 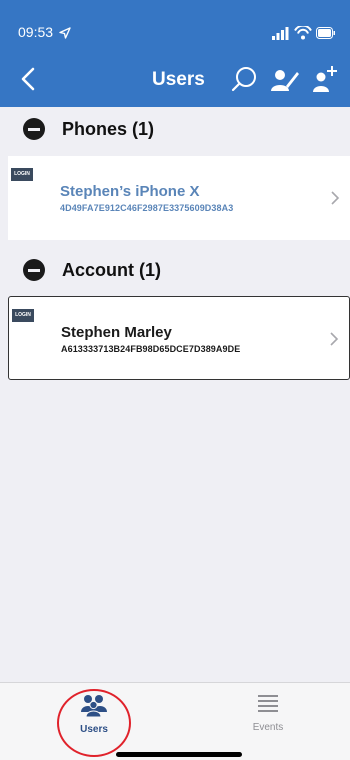 I want to click on item-name: Stephen Marley, so click(x=116, y=332).